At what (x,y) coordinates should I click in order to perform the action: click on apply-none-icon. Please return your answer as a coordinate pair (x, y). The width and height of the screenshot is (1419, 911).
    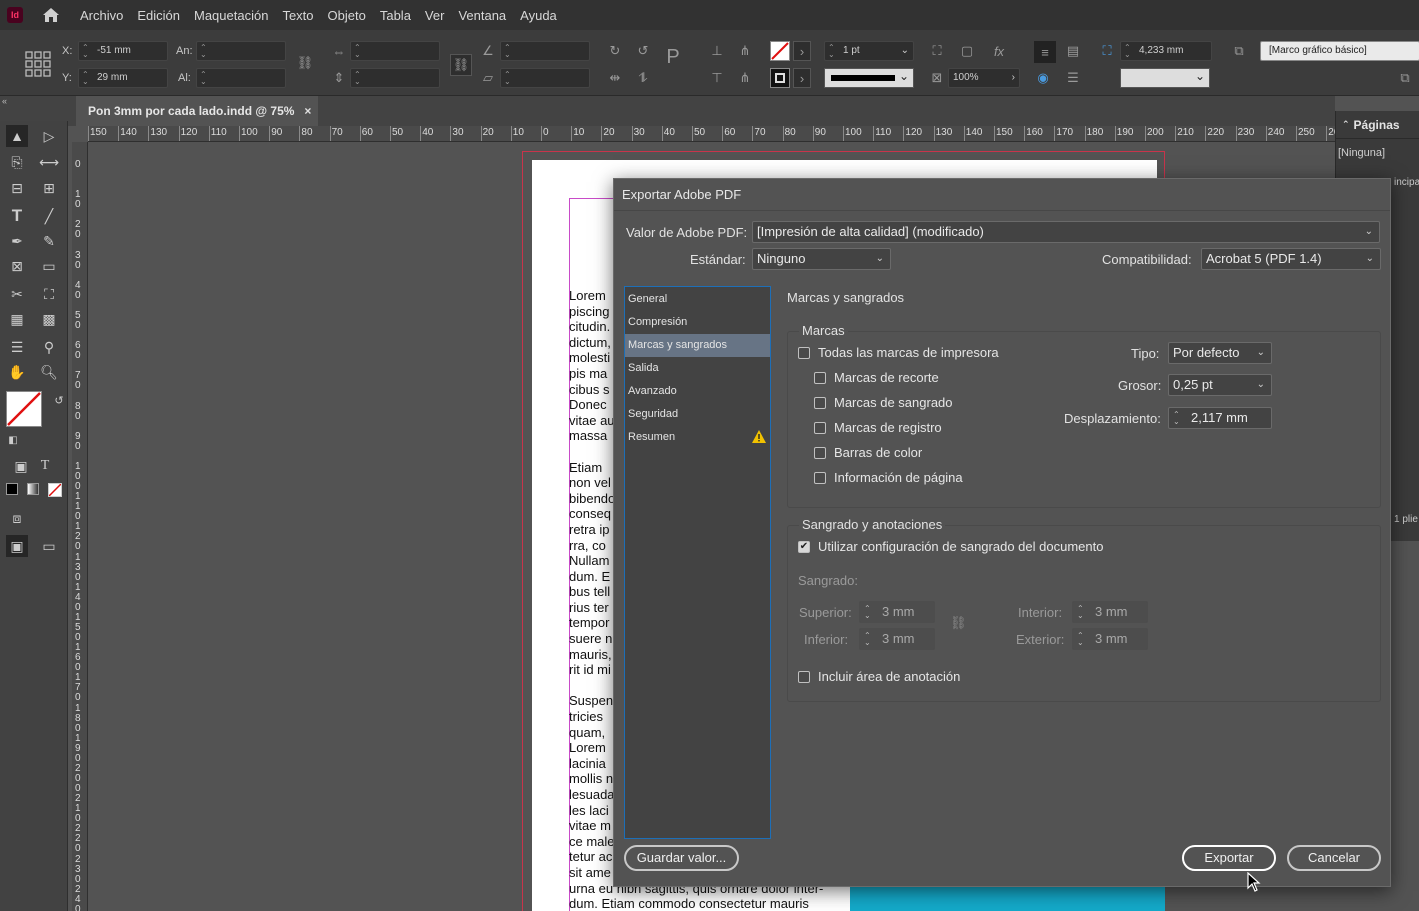
    Looking at the image, I should click on (55, 490).